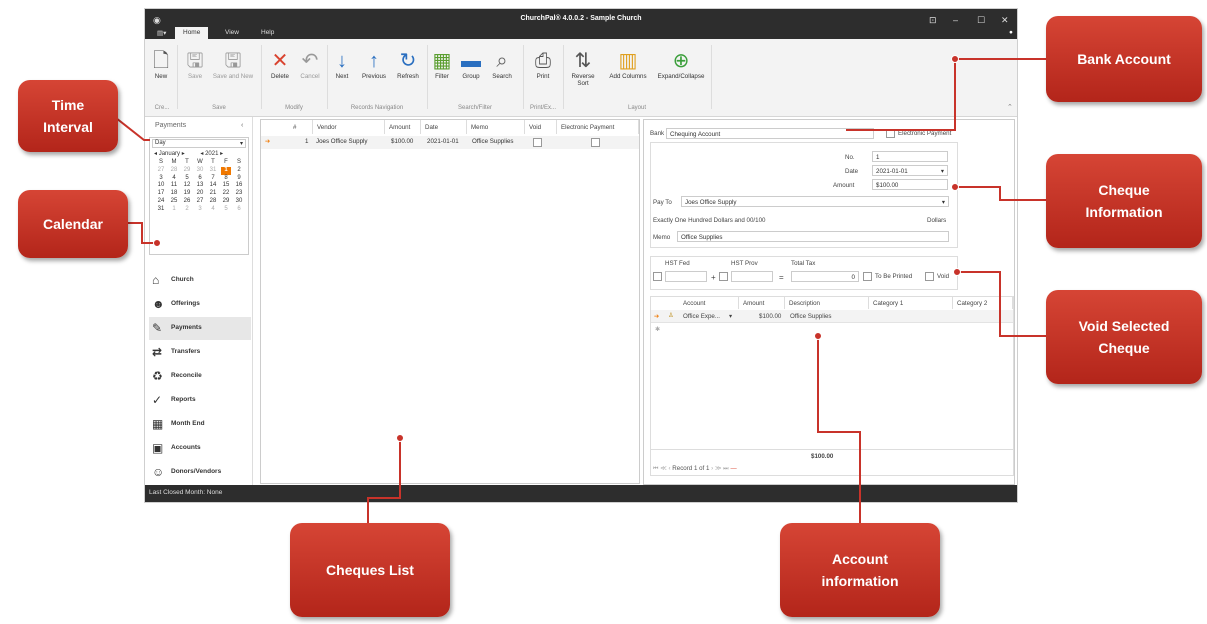 The image size is (1207, 624). What do you see at coordinates (1001, 193) in the screenshot?
I see `callout-line-cheque` at bounding box center [1001, 193].